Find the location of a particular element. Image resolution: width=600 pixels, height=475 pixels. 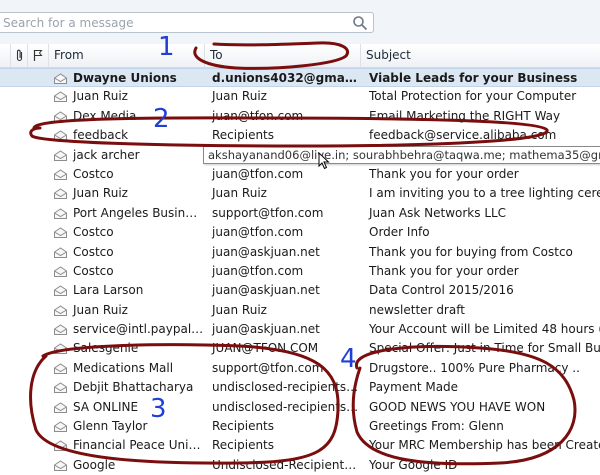

message-to: JUAN@TFON.COM is located at coordinates (265, 348).